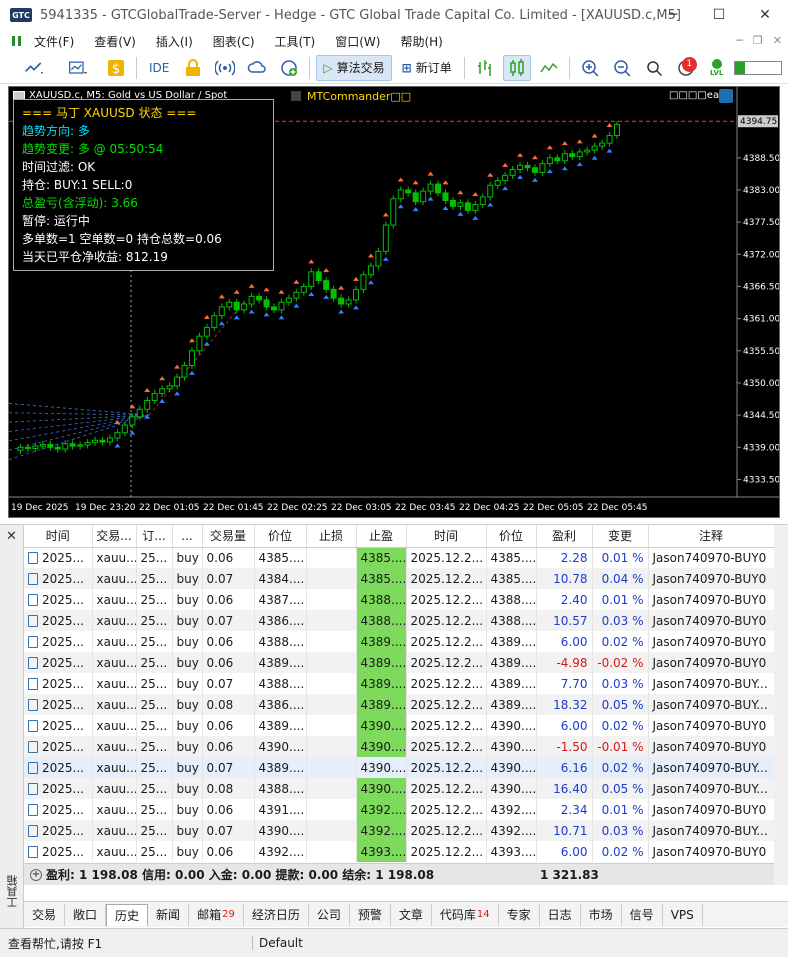 Image resolution: width=788 pixels, height=957 pixels. Describe the element at coordinates (519, 914) in the screenshot. I see `tab-10: 专家` at that location.